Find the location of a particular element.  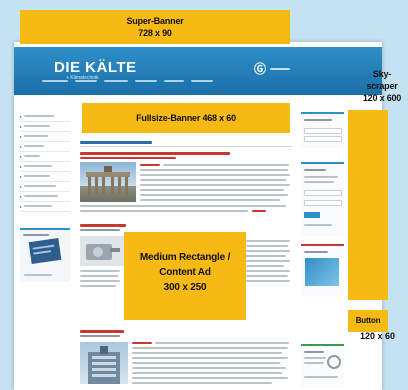

title-rule is located at coordinates (186, 146).